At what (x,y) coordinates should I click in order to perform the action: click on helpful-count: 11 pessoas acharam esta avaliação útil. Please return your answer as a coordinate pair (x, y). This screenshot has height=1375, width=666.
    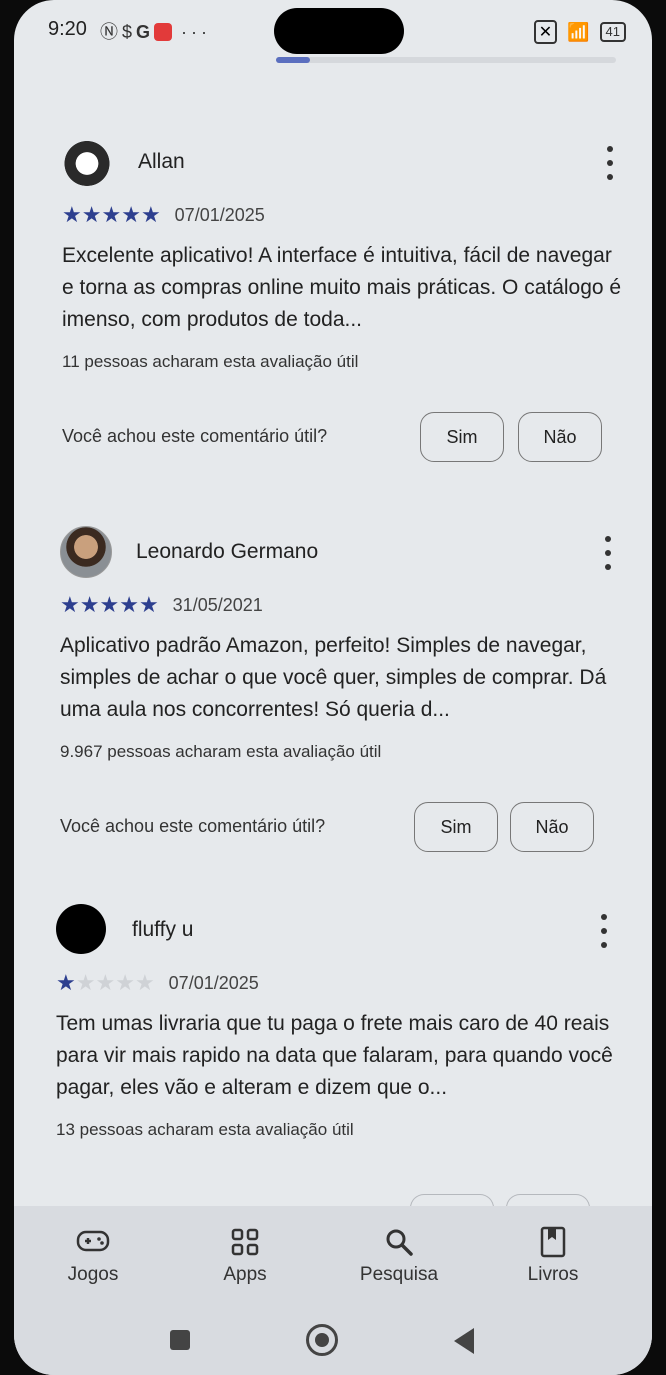
    Looking at the image, I should click on (210, 361).